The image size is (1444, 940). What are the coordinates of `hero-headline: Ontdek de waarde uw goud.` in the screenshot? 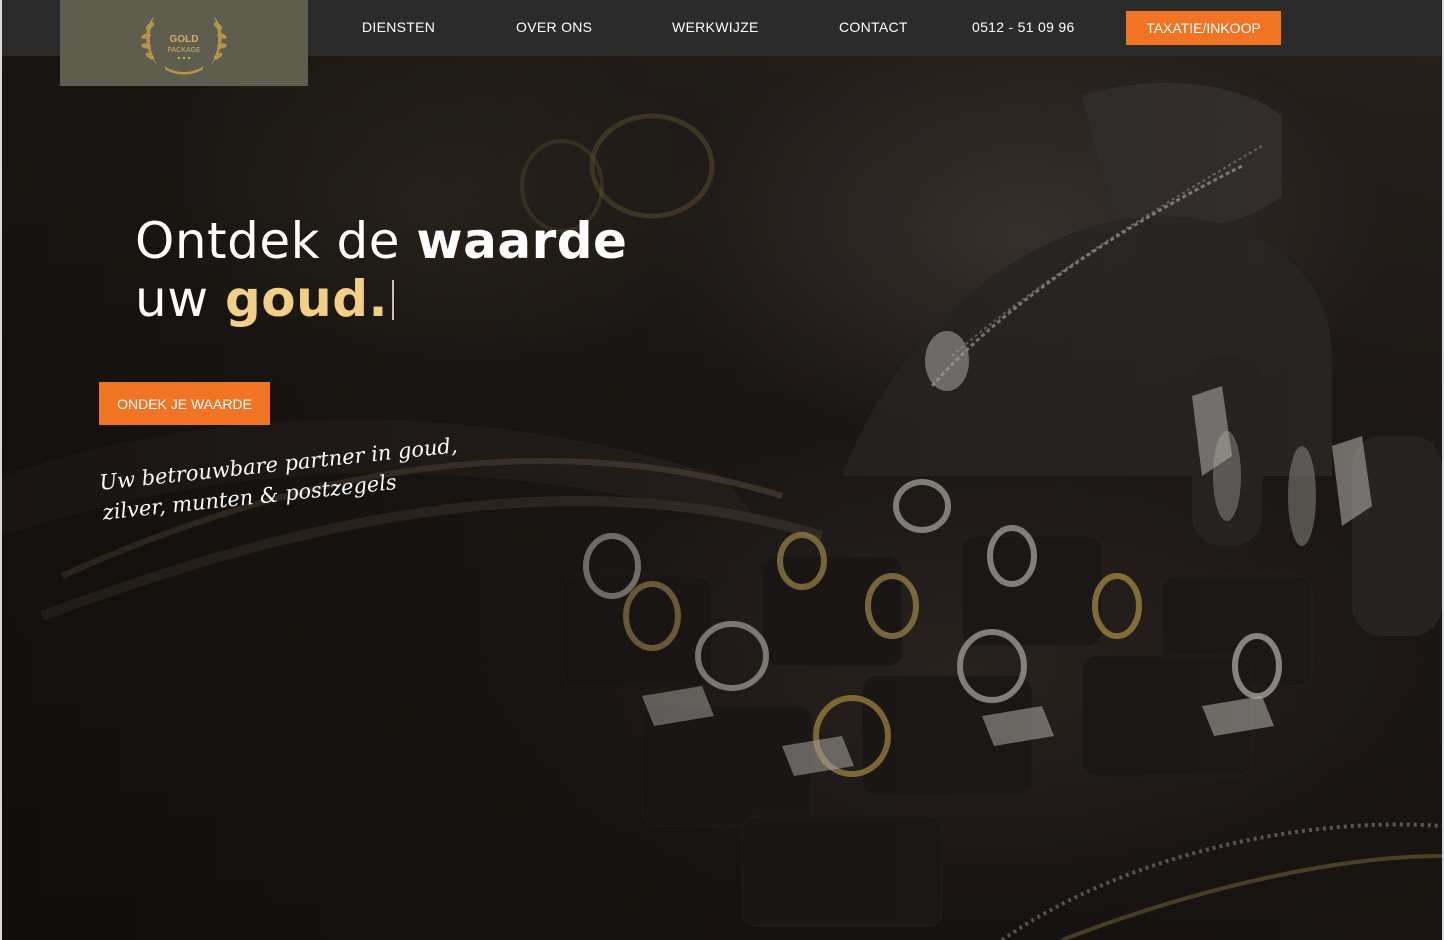 It's located at (381, 270).